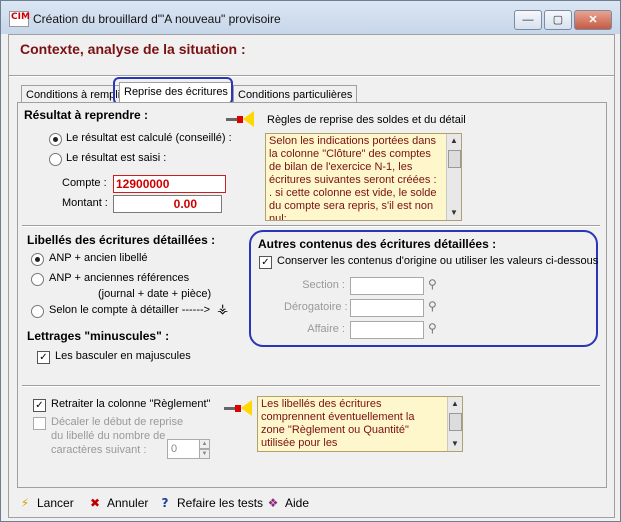 The image size is (621, 522). What do you see at coordinates (220, 503) in the screenshot?
I see `refaire-label: Refaire les tests` at bounding box center [220, 503].